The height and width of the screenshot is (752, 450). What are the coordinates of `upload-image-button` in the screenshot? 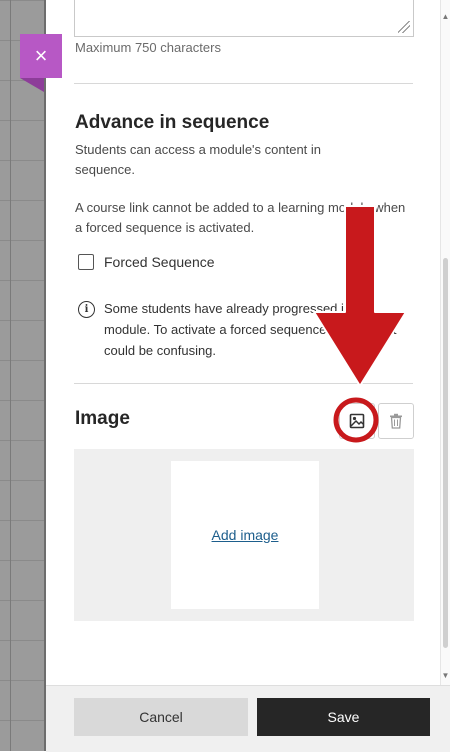 It's located at (357, 421).